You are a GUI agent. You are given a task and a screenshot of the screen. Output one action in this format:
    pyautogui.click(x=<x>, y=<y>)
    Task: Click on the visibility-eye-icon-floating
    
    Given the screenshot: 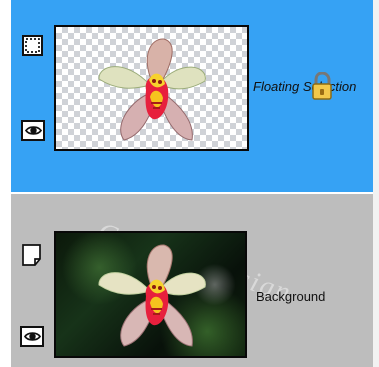 What is the action you would take?
    pyautogui.click(x=33, y=130)
    